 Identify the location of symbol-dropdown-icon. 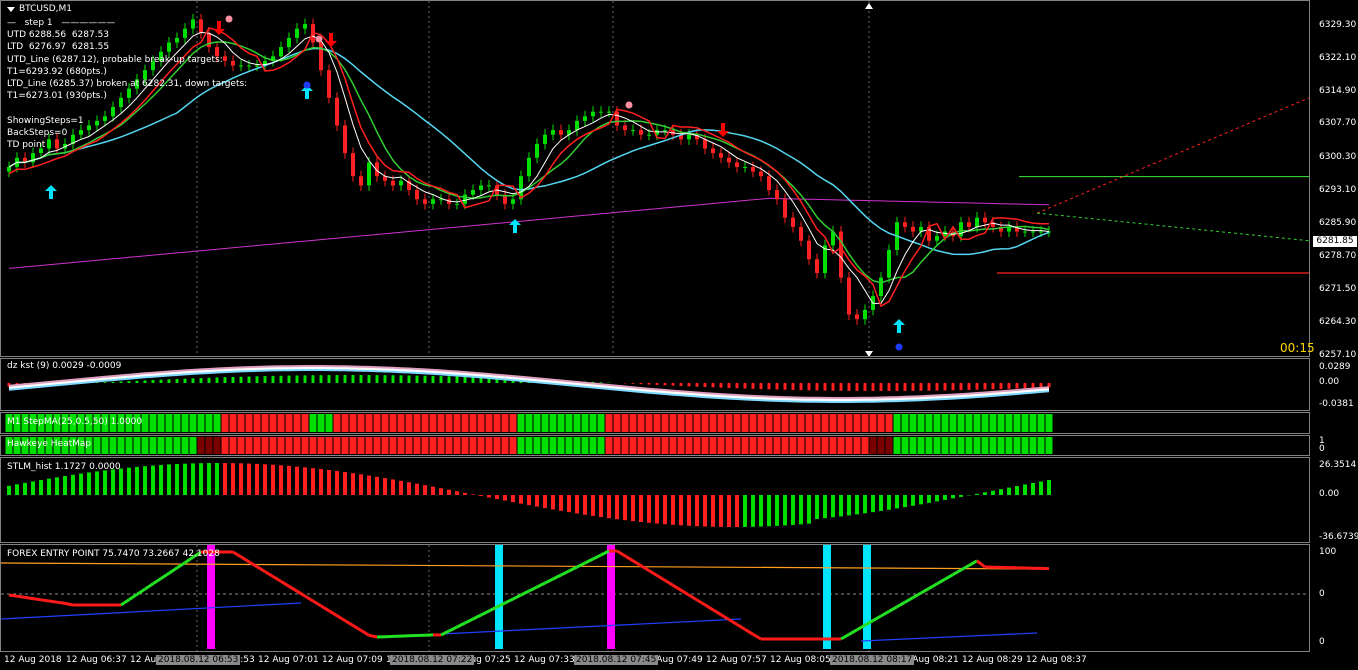
(11, 9).